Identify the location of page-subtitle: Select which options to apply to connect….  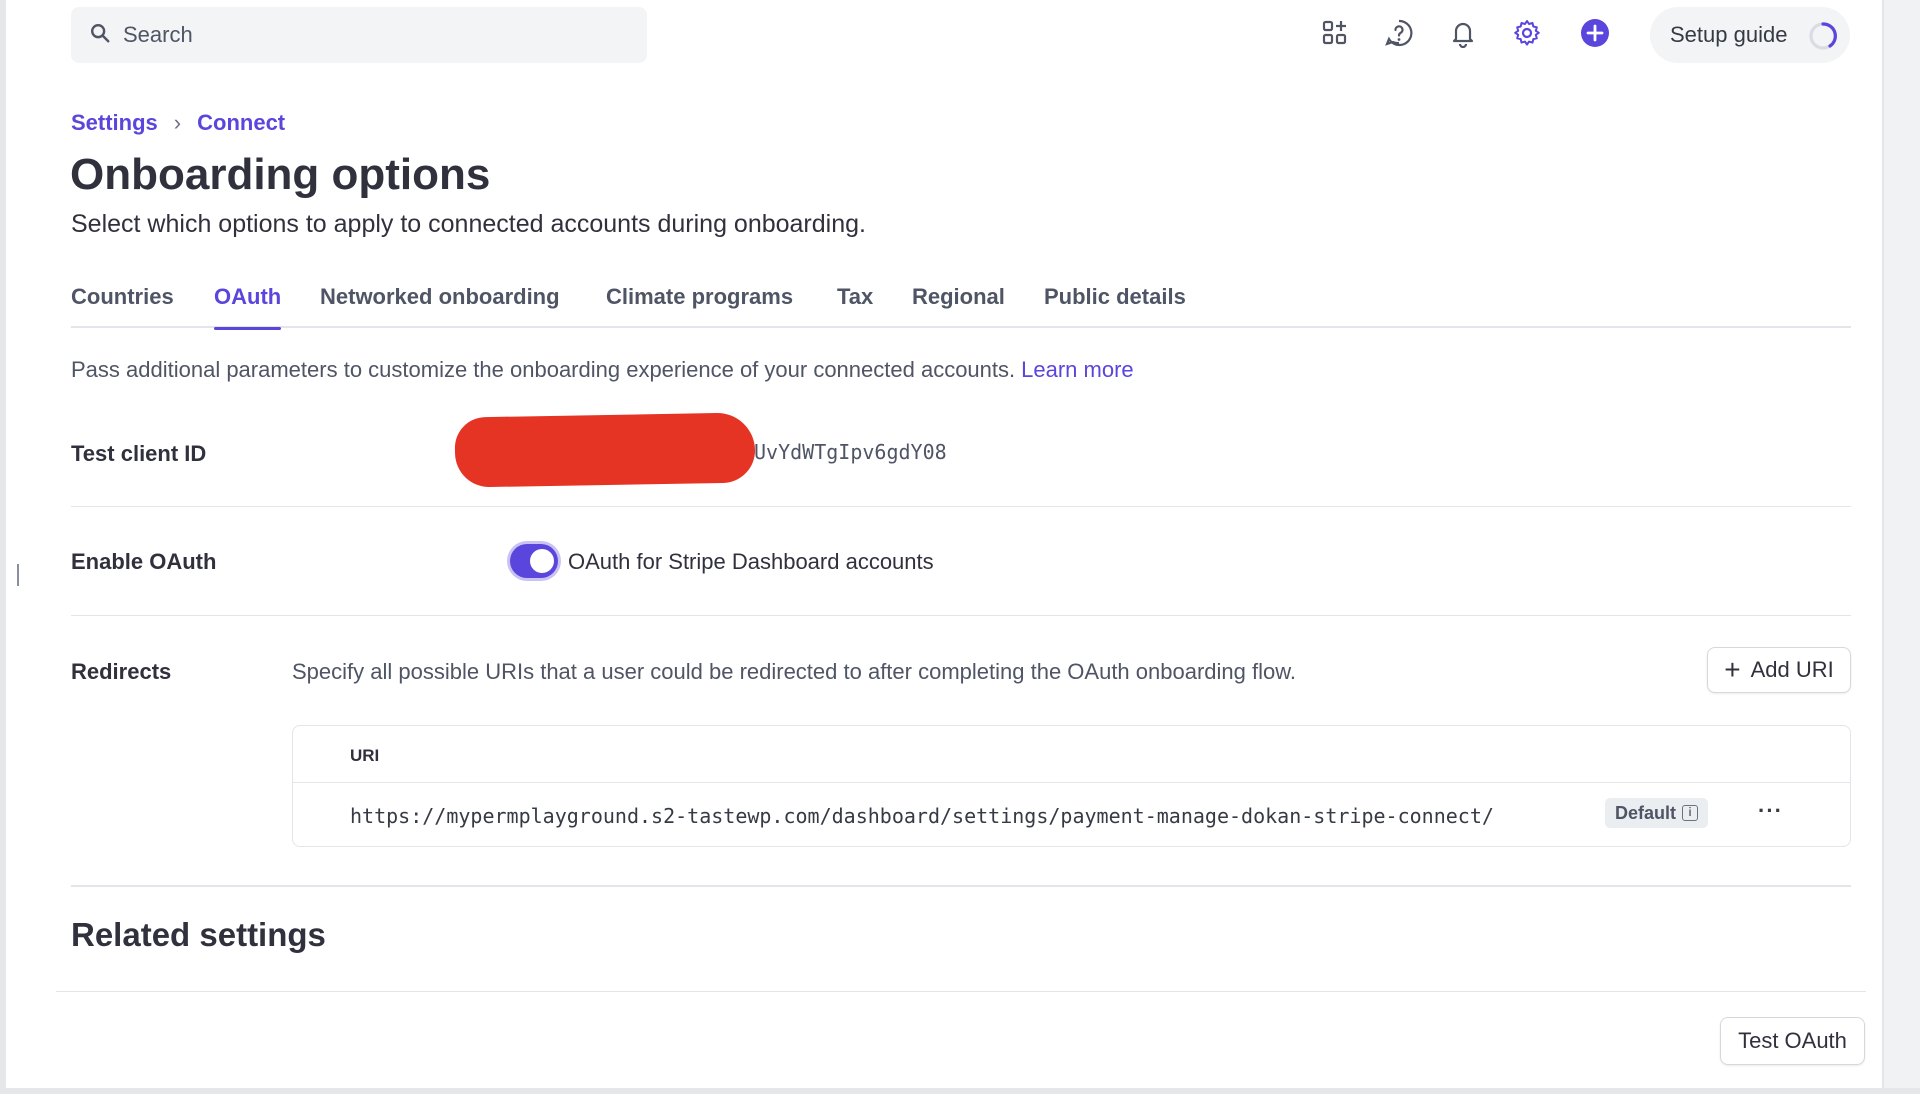
(468, 224).